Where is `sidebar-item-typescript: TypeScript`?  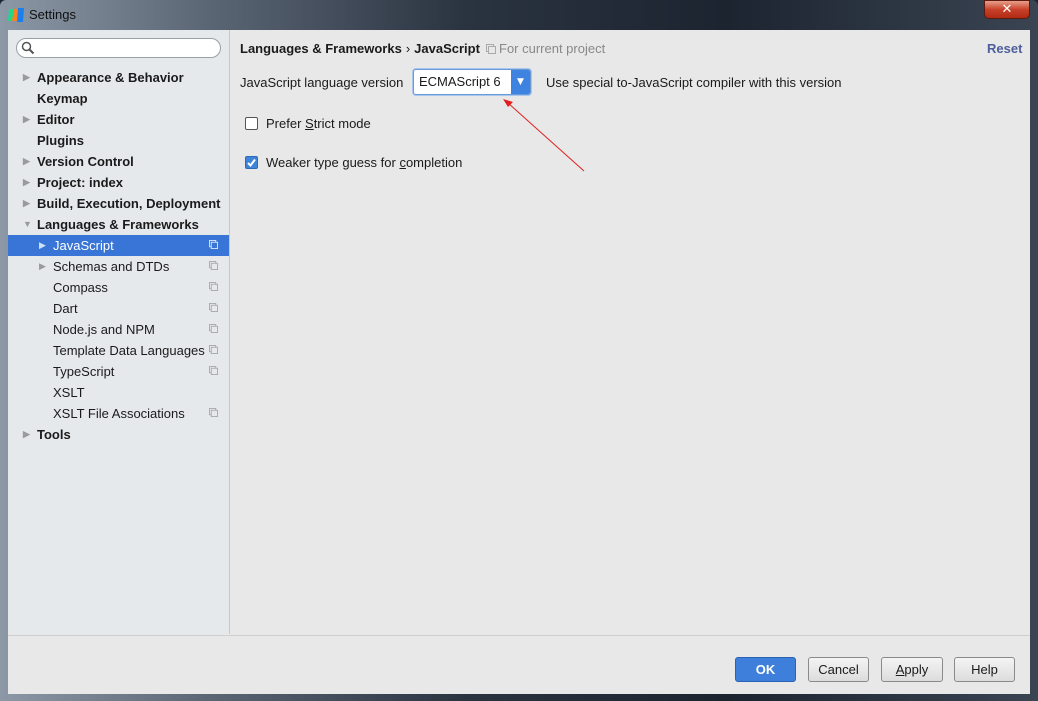 sidebar-item-typescript: TypeScript is located at coordinates (118, 371).